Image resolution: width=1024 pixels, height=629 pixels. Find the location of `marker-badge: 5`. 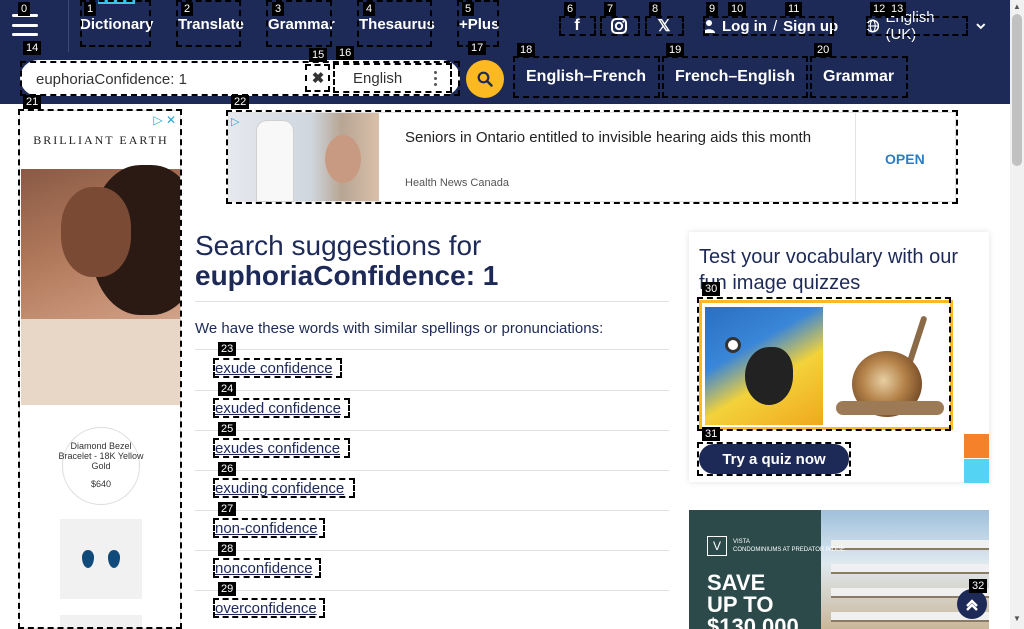

marker-badge: 5 is located at coordinates (468, 9).